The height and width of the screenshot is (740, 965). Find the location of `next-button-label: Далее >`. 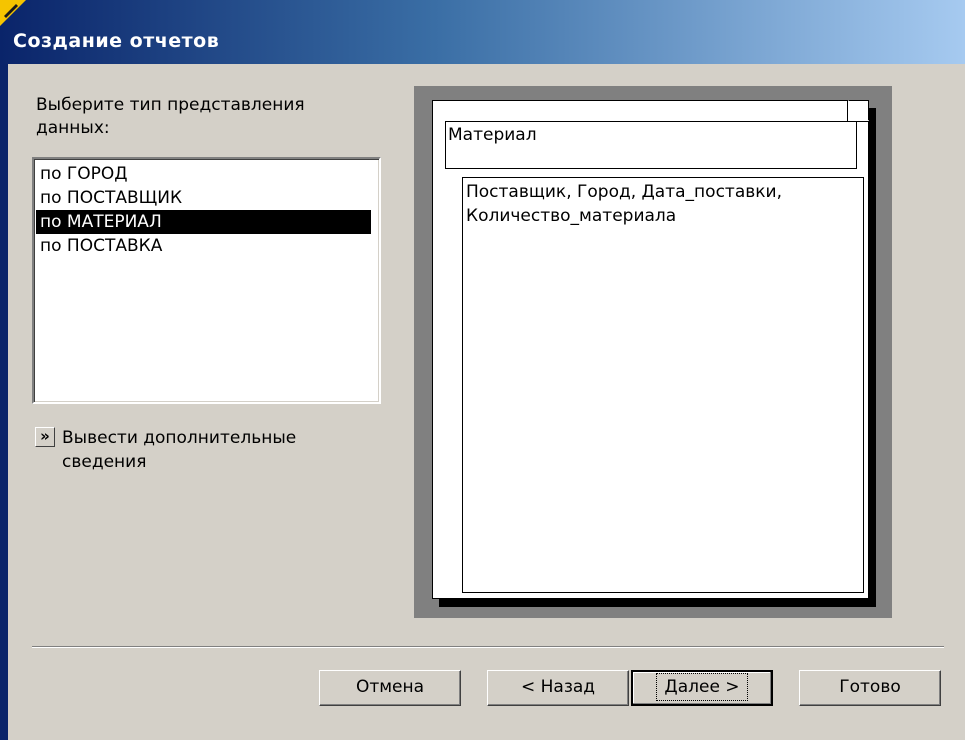

next-button-label: Далее > is located at coordinates (702, 687).